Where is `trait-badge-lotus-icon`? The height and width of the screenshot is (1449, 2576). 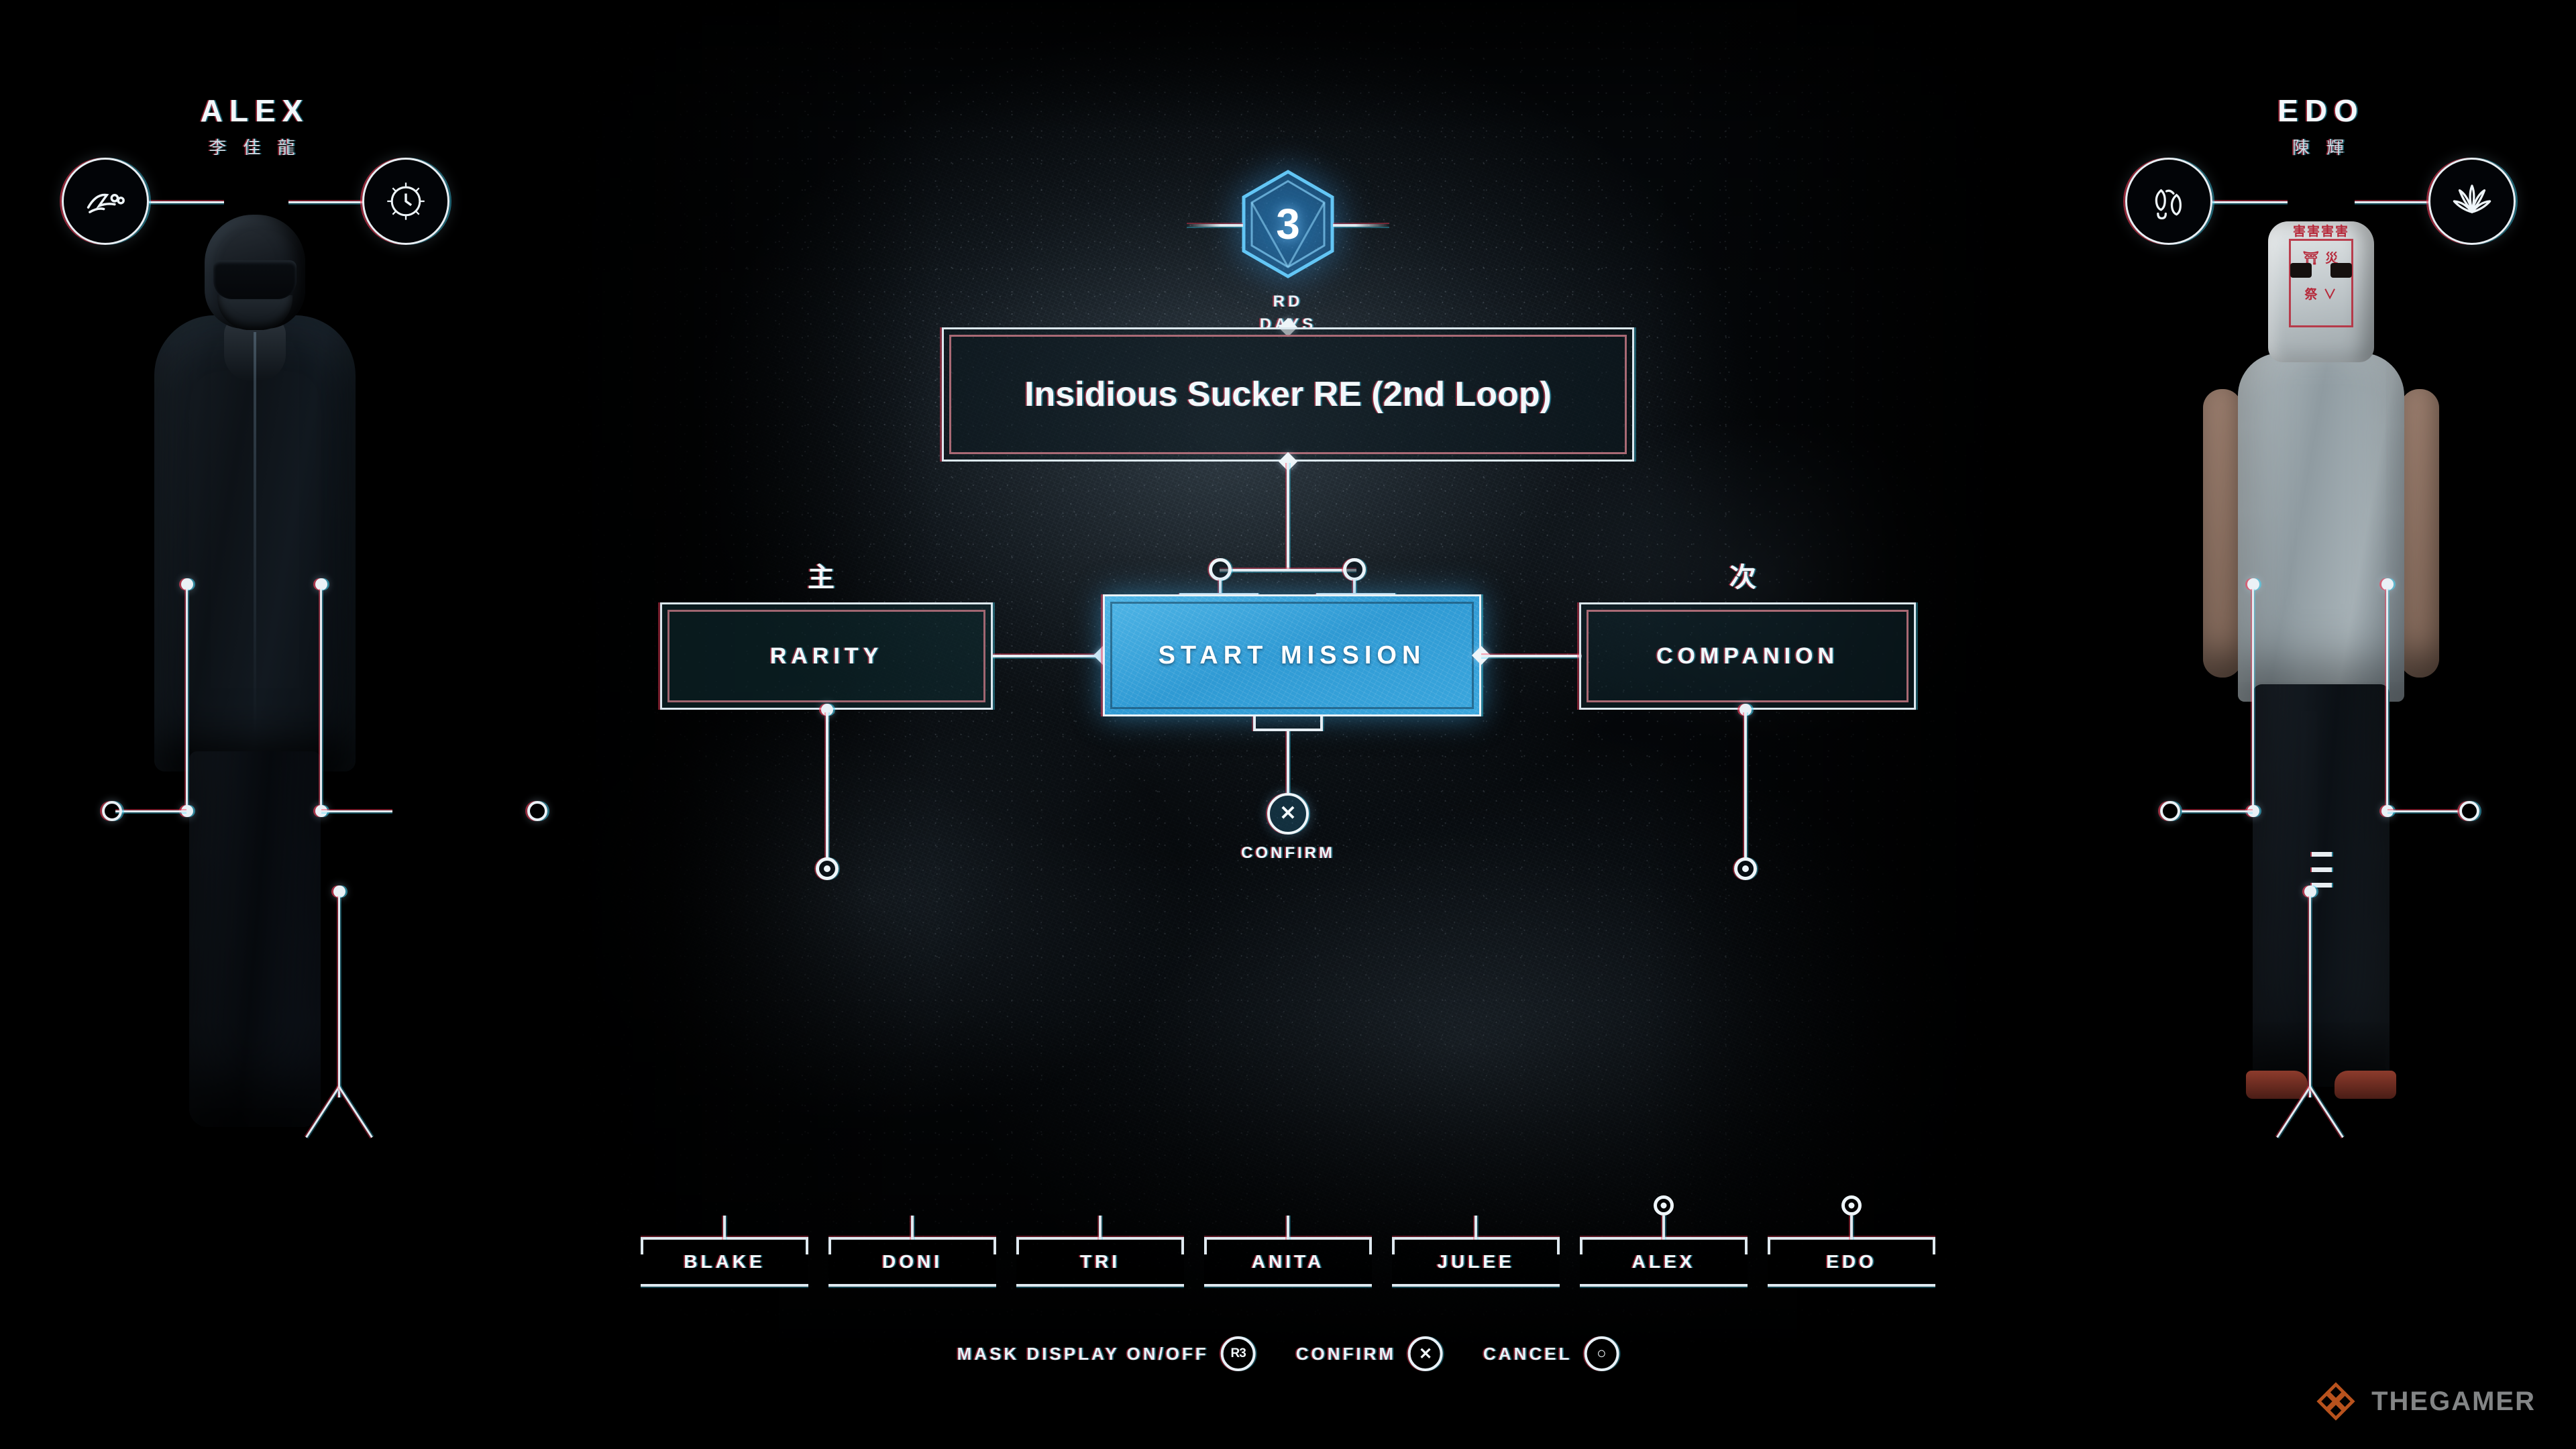 trait-badge-lotus-icon is located at coordinates (2472, 201).